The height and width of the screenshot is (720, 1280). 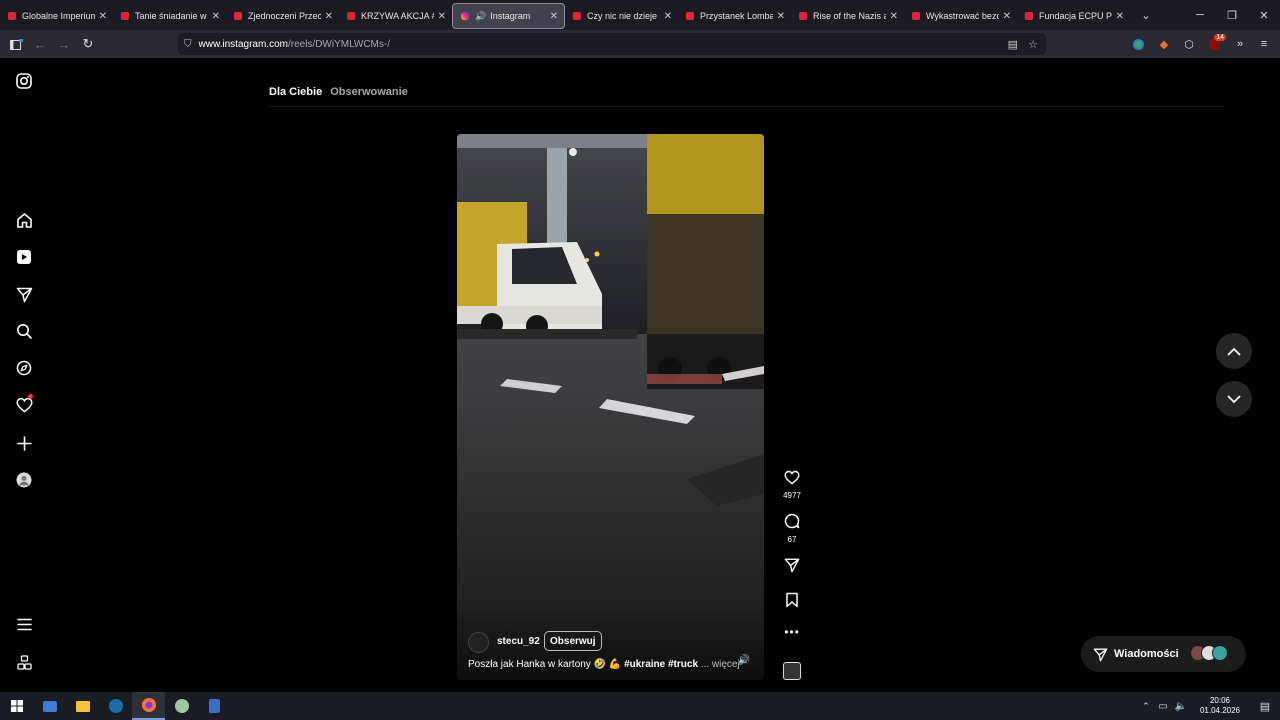 I want to click on tray-chevron-icon: ⌃, so click(x=1146, y=706).